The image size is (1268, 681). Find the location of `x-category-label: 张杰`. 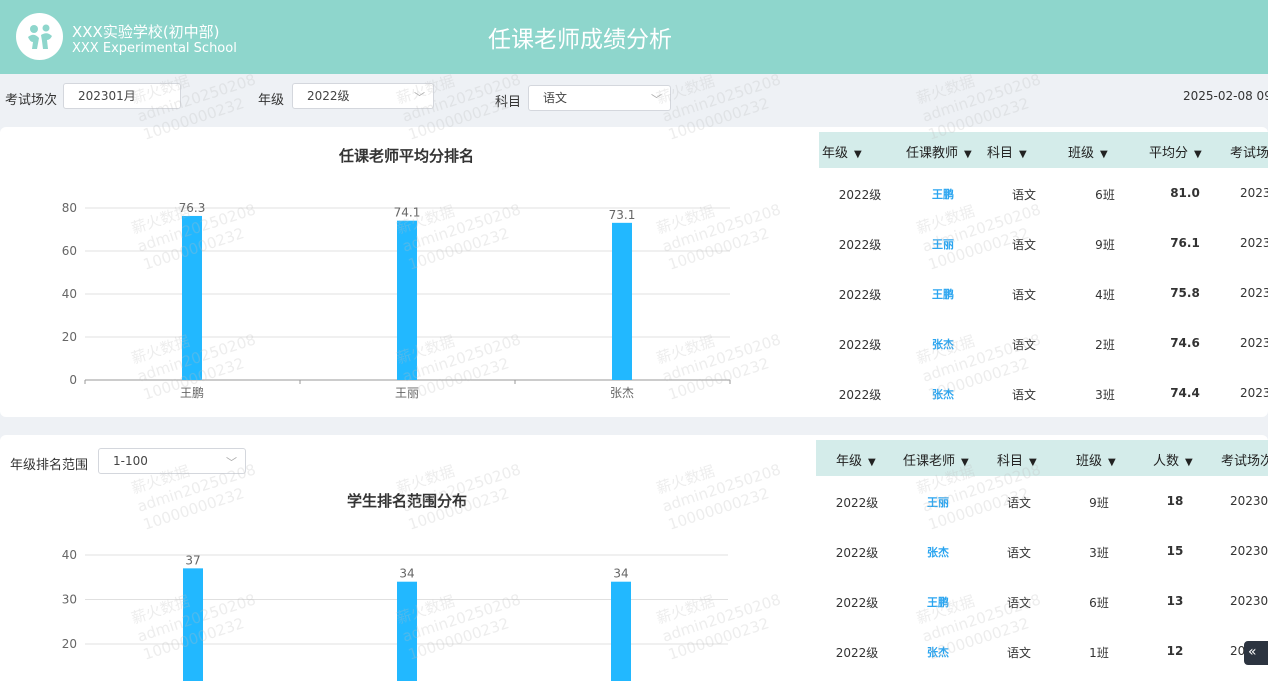

x-category-label: 张杰 is located at coordinates (622, 393).